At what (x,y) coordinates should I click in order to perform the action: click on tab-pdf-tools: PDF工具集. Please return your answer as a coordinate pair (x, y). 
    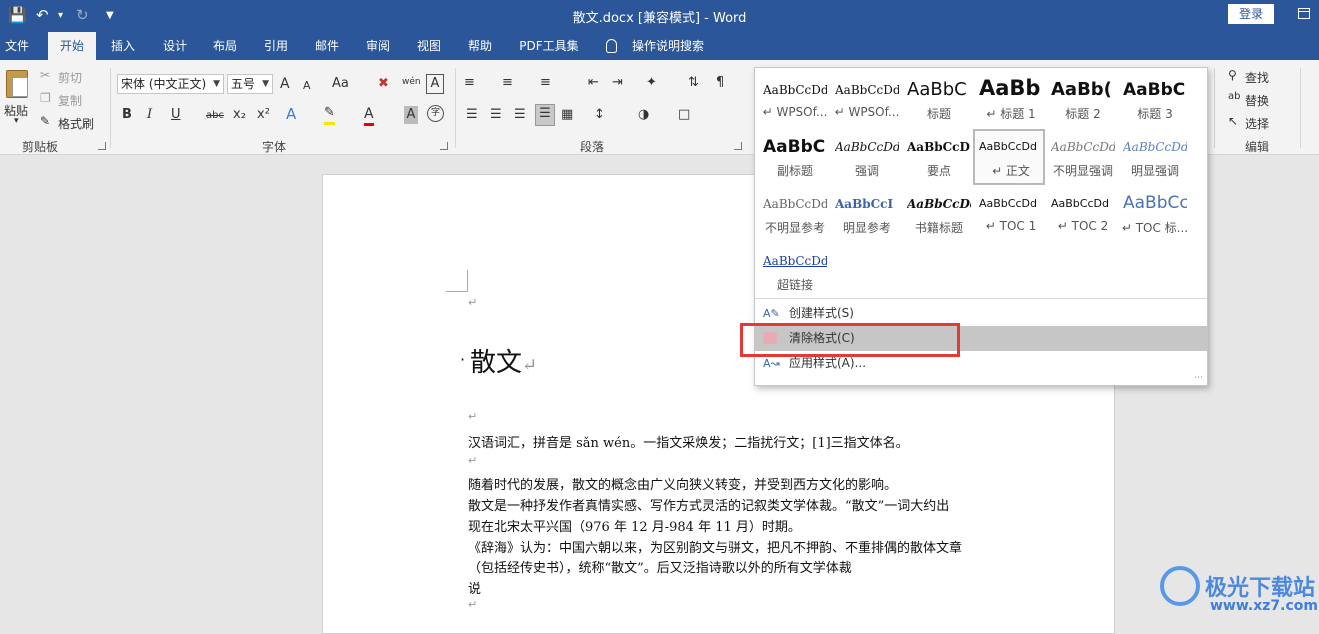
    Looking at the image, I should click on (549, 46).